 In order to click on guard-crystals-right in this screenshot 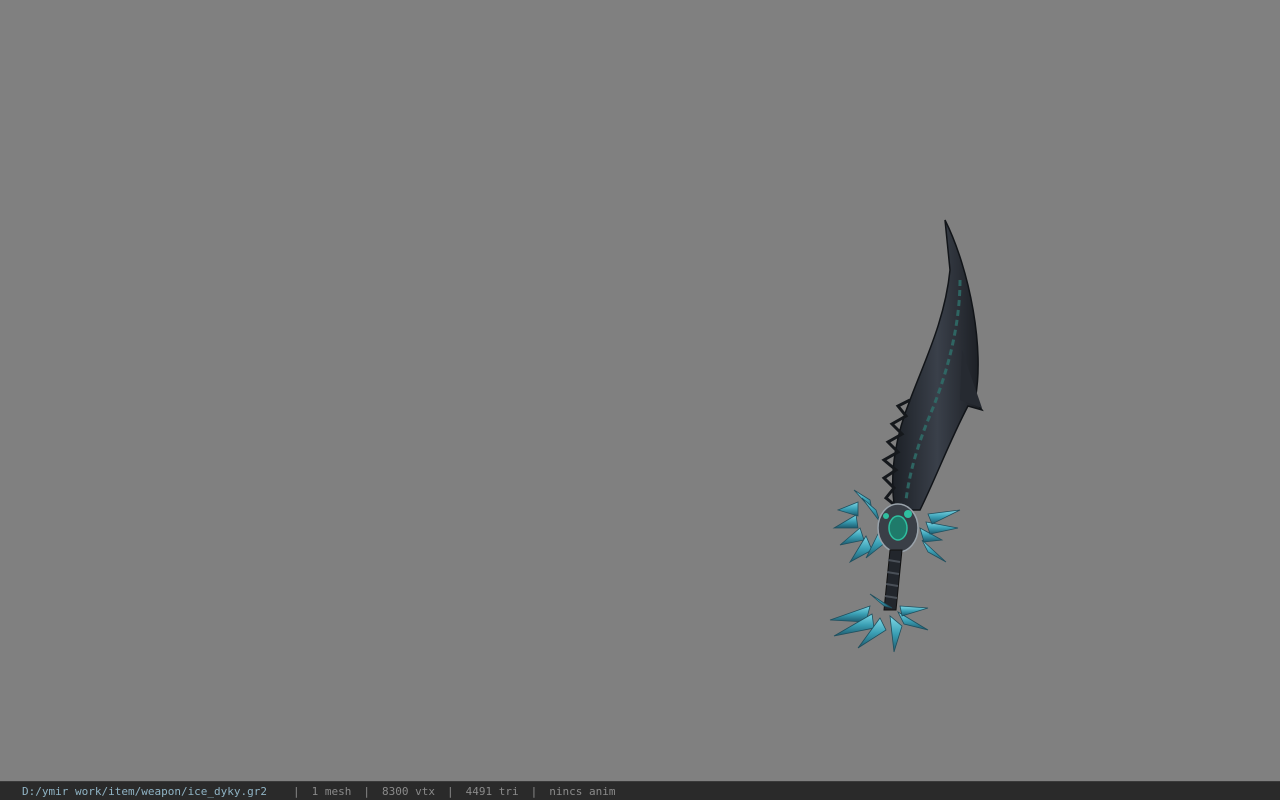, I will do `click(940, 536)`.